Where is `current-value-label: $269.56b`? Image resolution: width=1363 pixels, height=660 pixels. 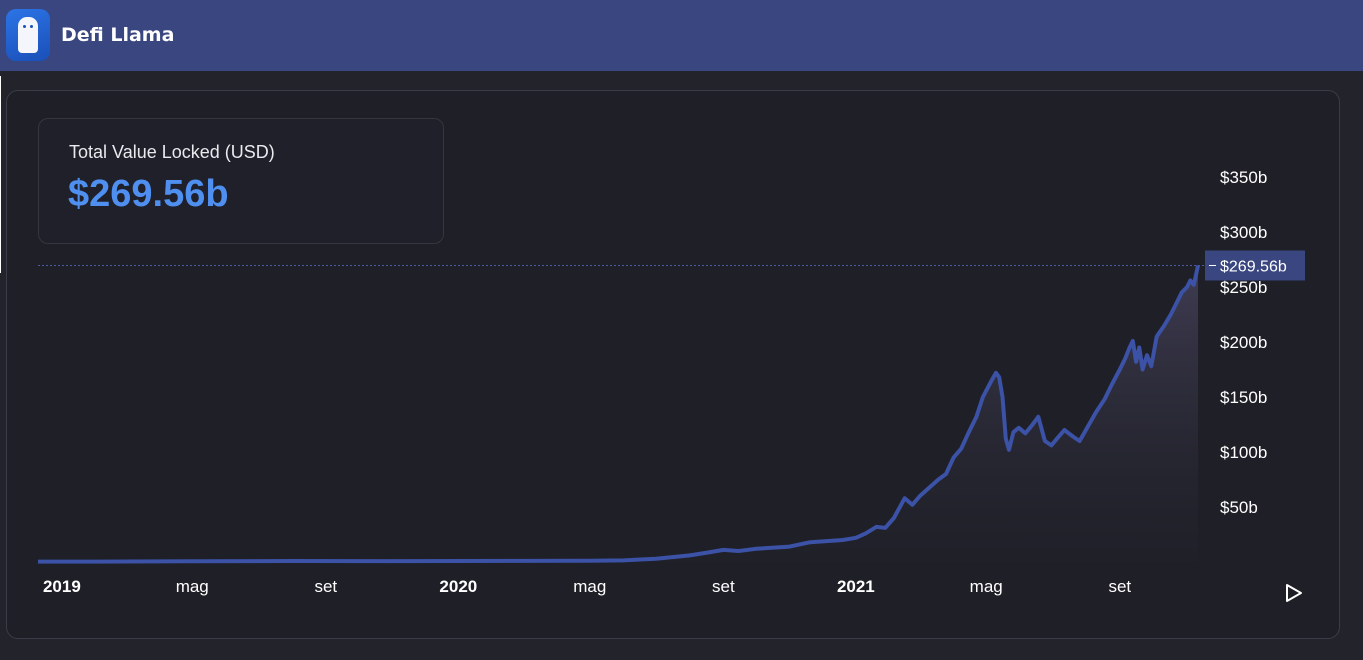
current-value-label: $269.56b is located at coordinates (1253, 266).